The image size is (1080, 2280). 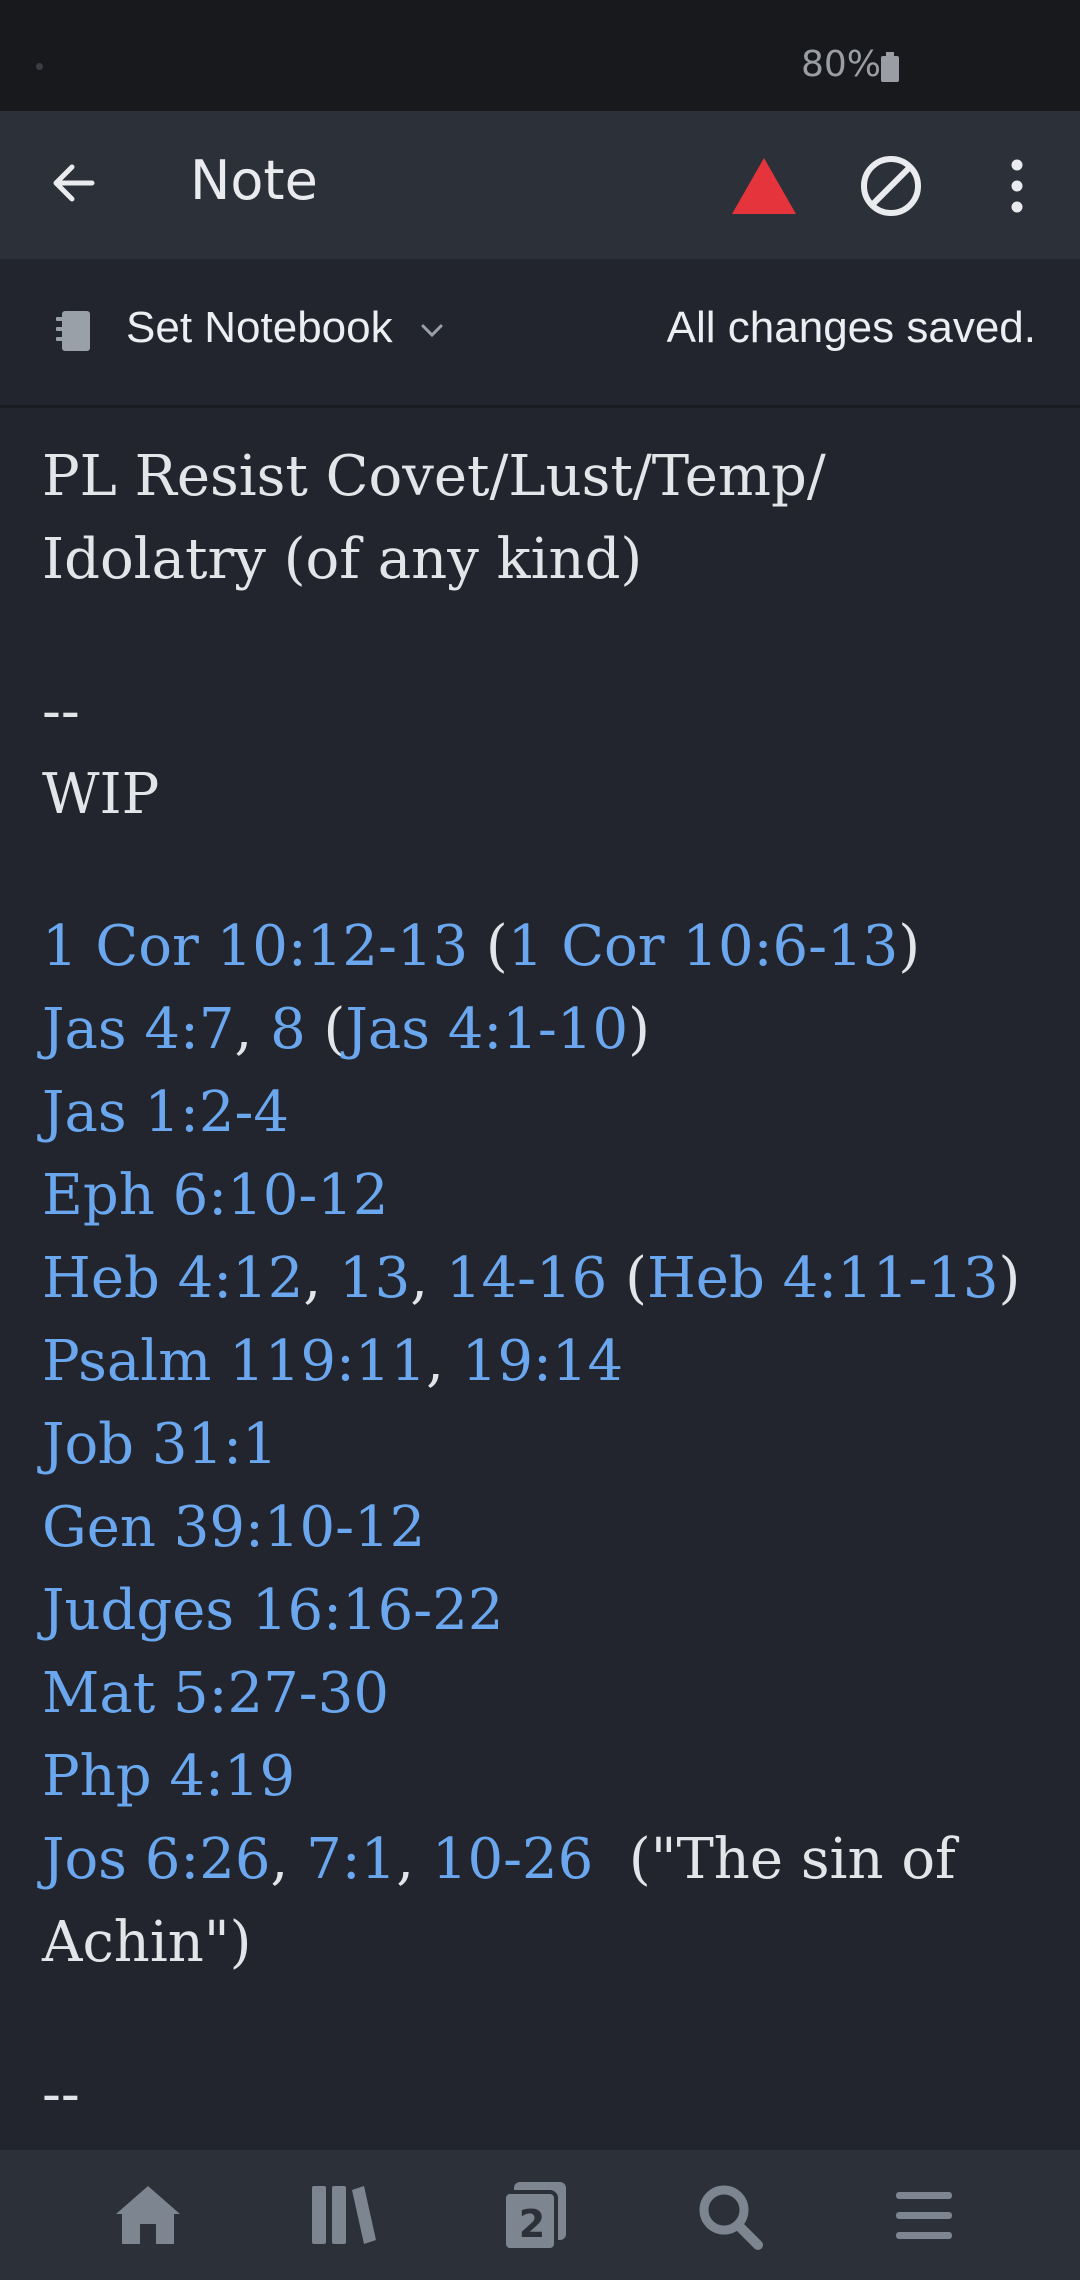 I want to click on battery-icon, so click(x=890, y=67).